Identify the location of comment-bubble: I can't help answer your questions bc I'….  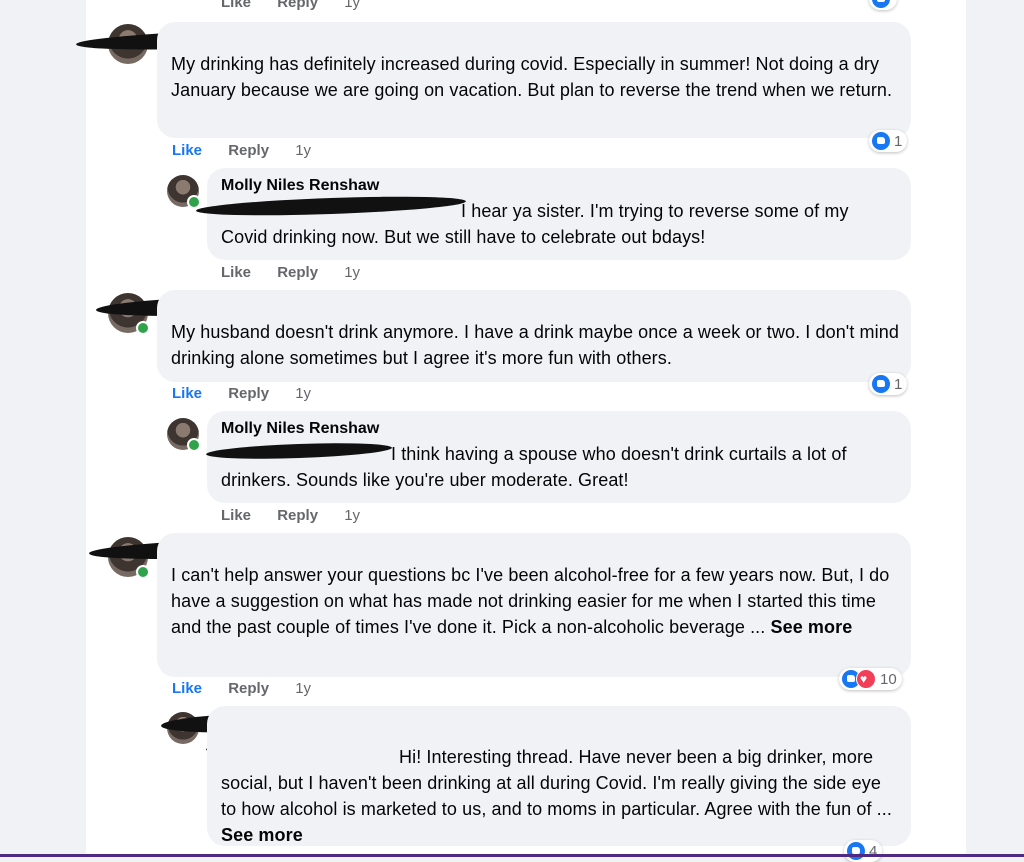
(534, 605).